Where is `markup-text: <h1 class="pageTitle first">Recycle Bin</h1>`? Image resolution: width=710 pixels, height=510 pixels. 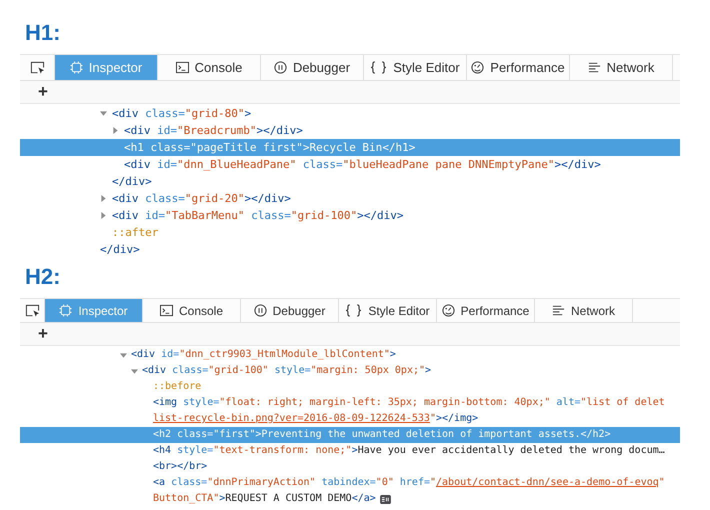 markup-text: <h1 class="pageTitle first">Recycle Bin</h1> is located at coordinates (270, 148).